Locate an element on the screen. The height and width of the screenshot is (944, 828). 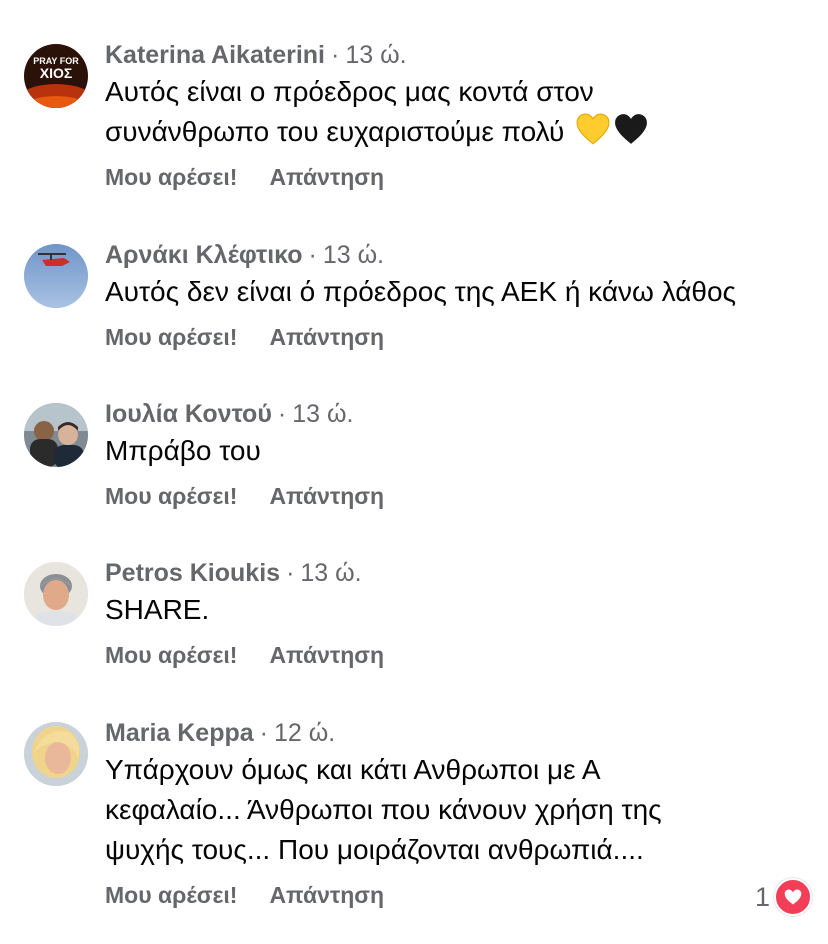
comment-text-line: Αυτός είναι ο πρόεδρος μας κοντά στον is located at coordinates (349, 91).